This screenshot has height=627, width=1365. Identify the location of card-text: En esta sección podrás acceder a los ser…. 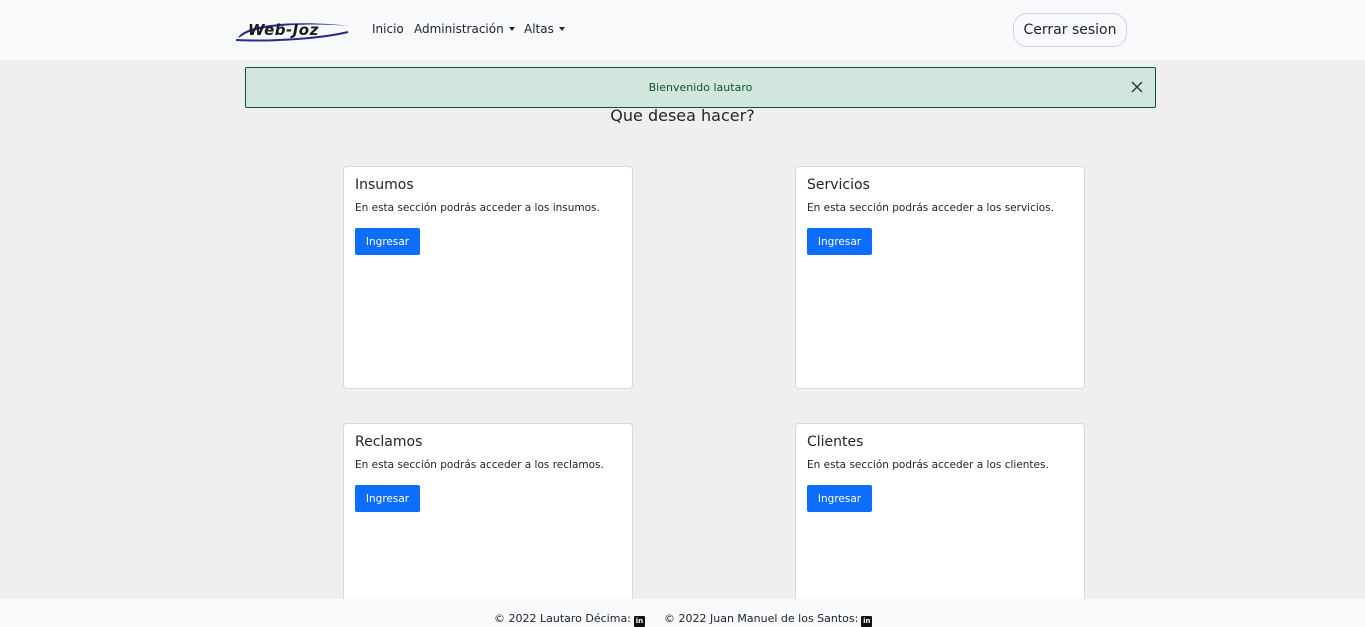
(931, 208).